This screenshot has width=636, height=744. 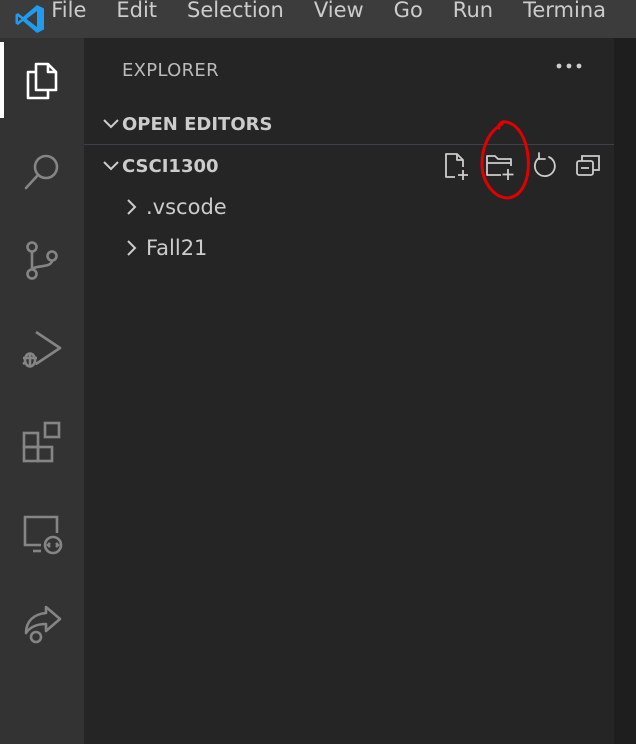 What do you see at coordinates (42, 350) in the screenshot?
I see `run-debug-icon` at bounding box center [42, 350].